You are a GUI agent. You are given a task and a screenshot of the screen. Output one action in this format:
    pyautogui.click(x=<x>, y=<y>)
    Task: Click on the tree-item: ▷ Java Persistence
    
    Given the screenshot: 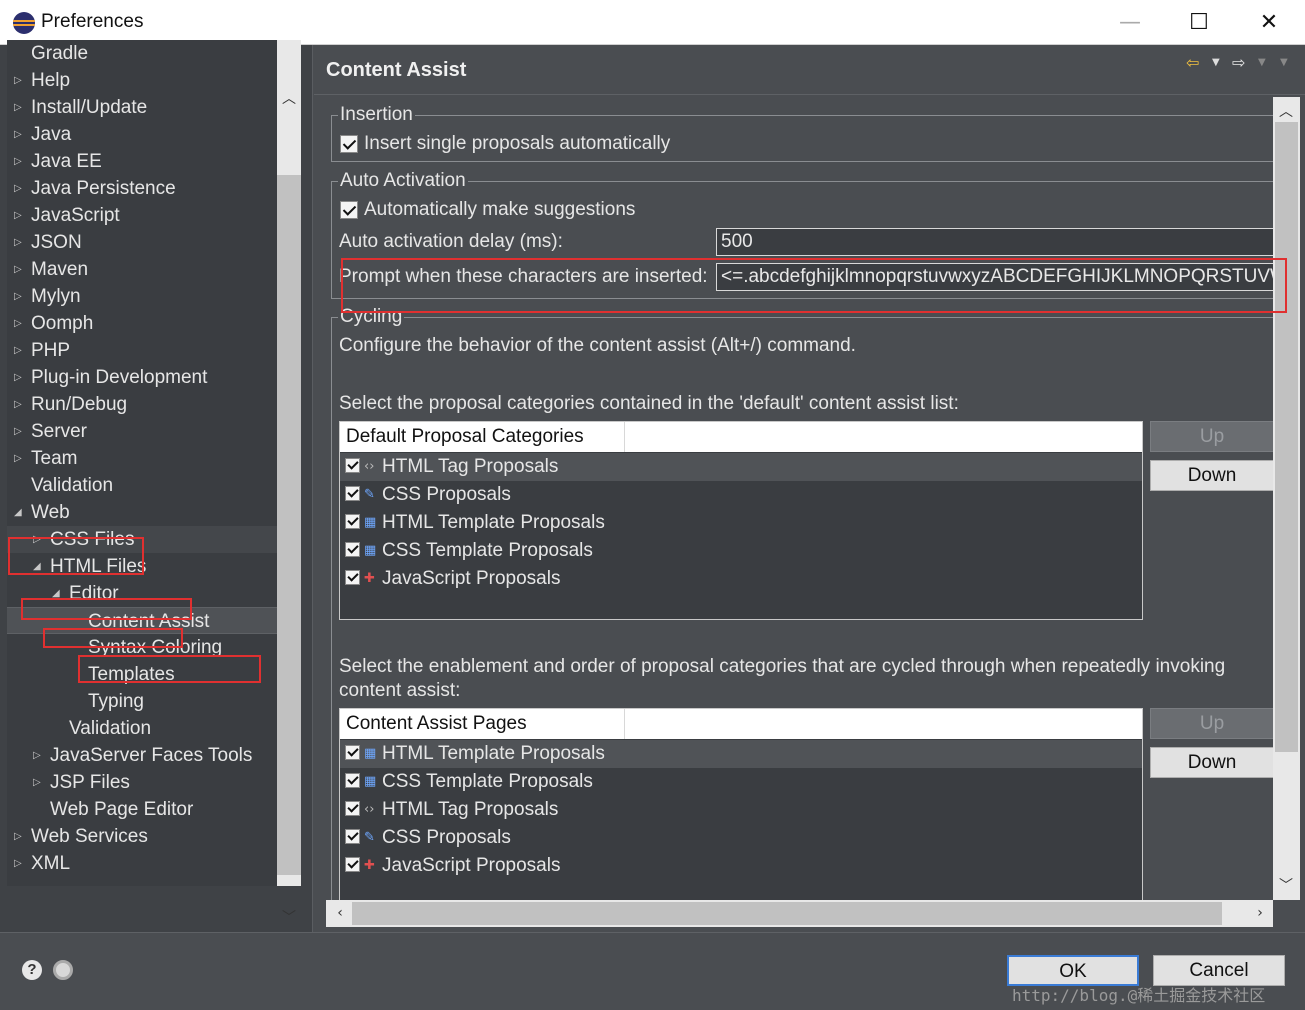 What is the action you would take?
    pyautogui.click(x=142, y=188)
    